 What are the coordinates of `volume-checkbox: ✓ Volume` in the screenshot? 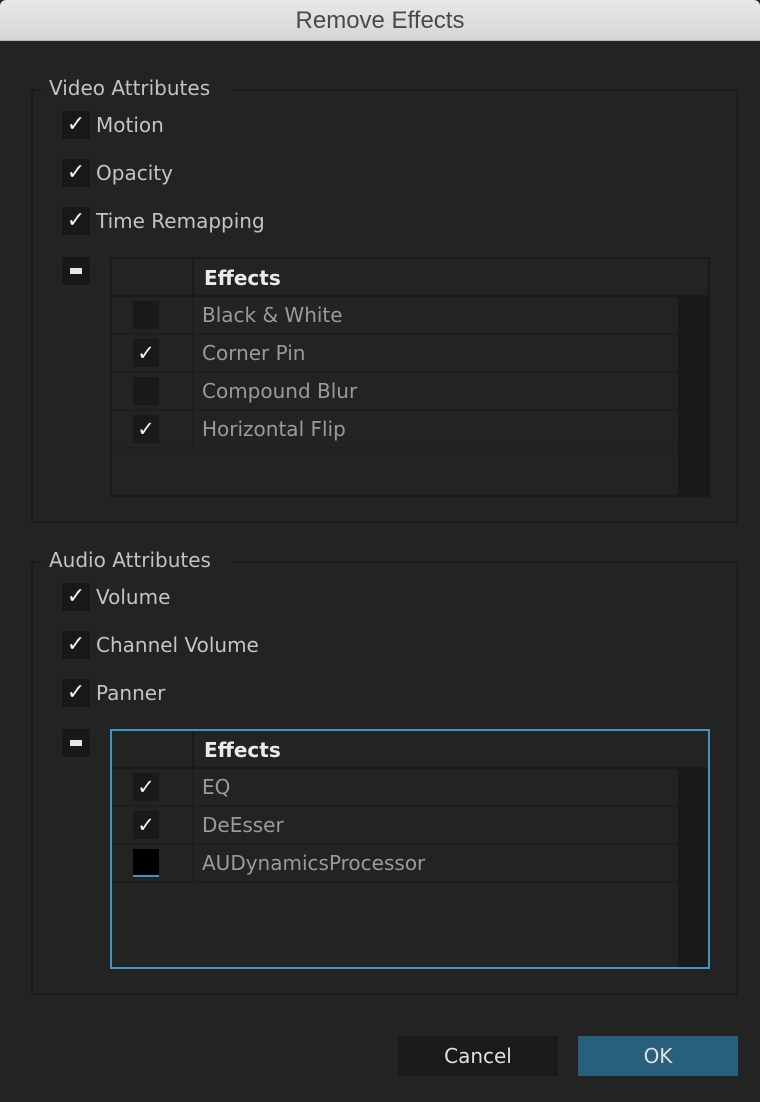 It's located at (116, 597).